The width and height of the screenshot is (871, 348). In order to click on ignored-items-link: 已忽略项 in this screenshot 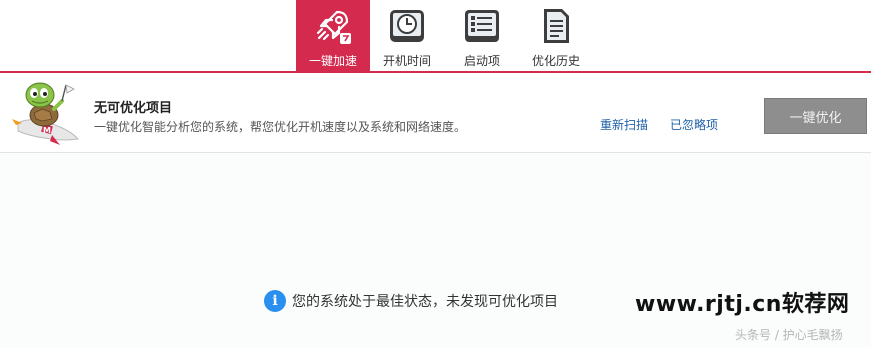, I will do `click(694, 124)`.